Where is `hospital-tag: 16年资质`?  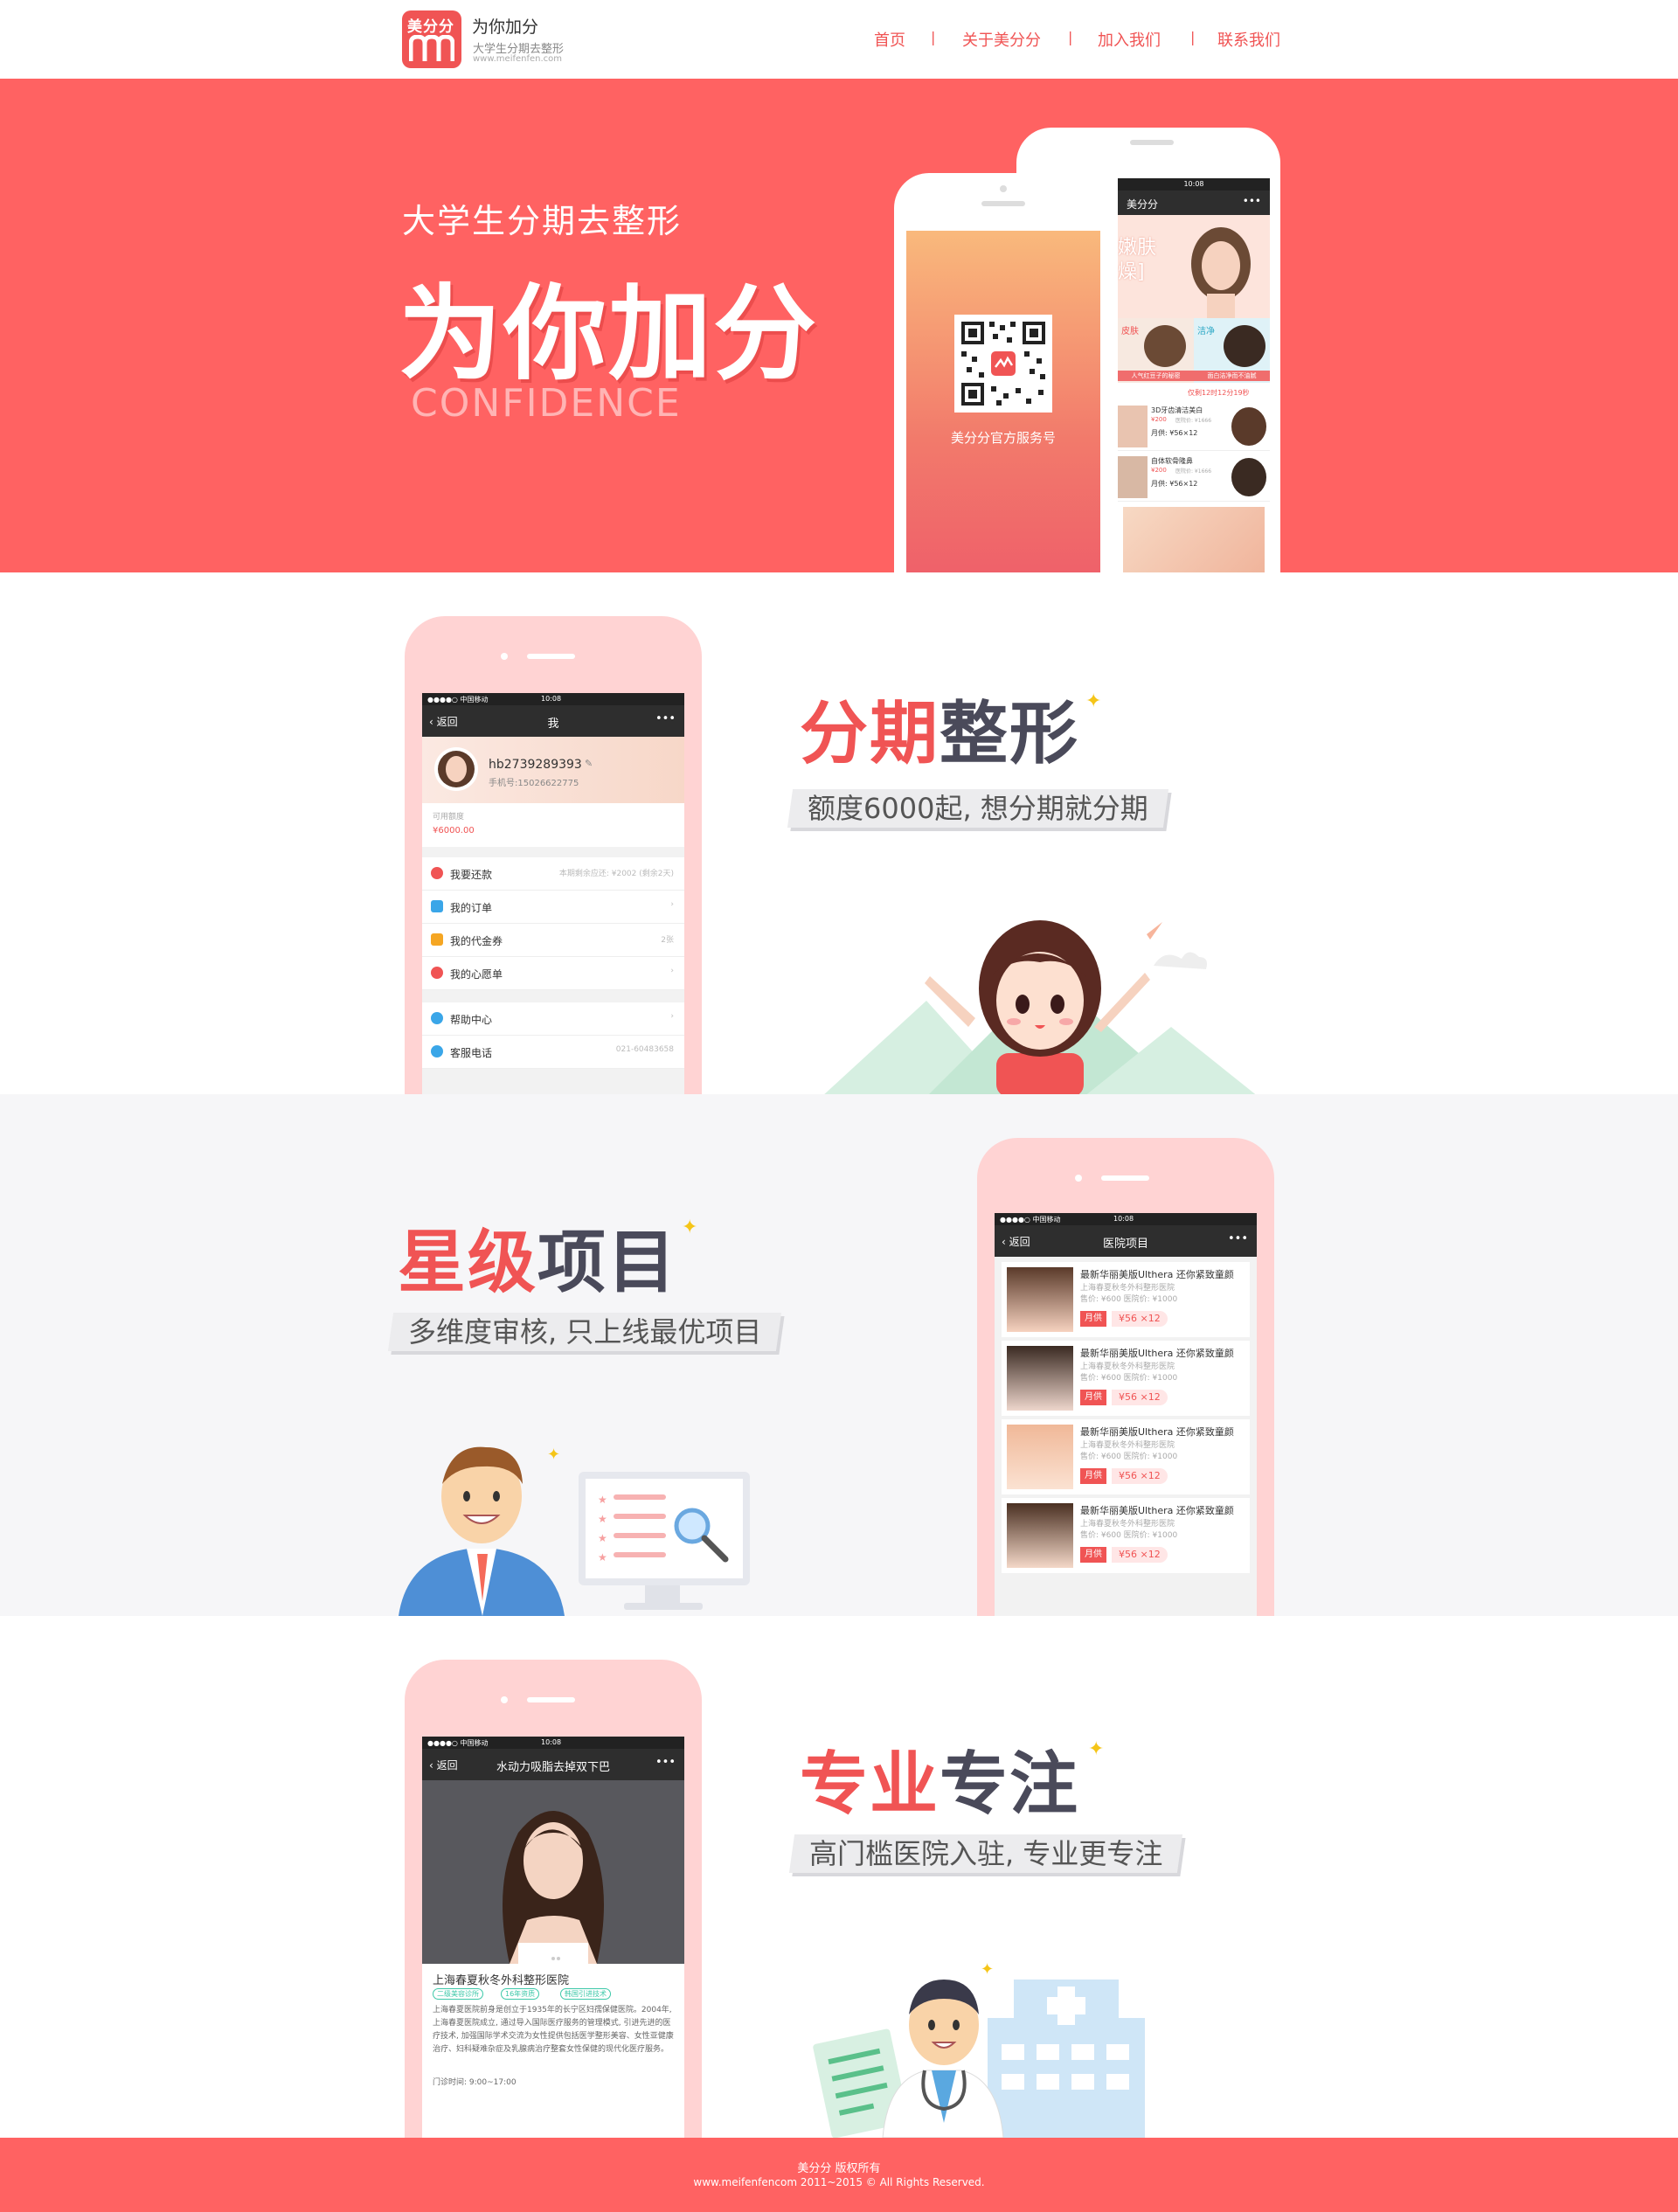 hospital-tag: 16年资质 is located at coordinates (520, 1994).